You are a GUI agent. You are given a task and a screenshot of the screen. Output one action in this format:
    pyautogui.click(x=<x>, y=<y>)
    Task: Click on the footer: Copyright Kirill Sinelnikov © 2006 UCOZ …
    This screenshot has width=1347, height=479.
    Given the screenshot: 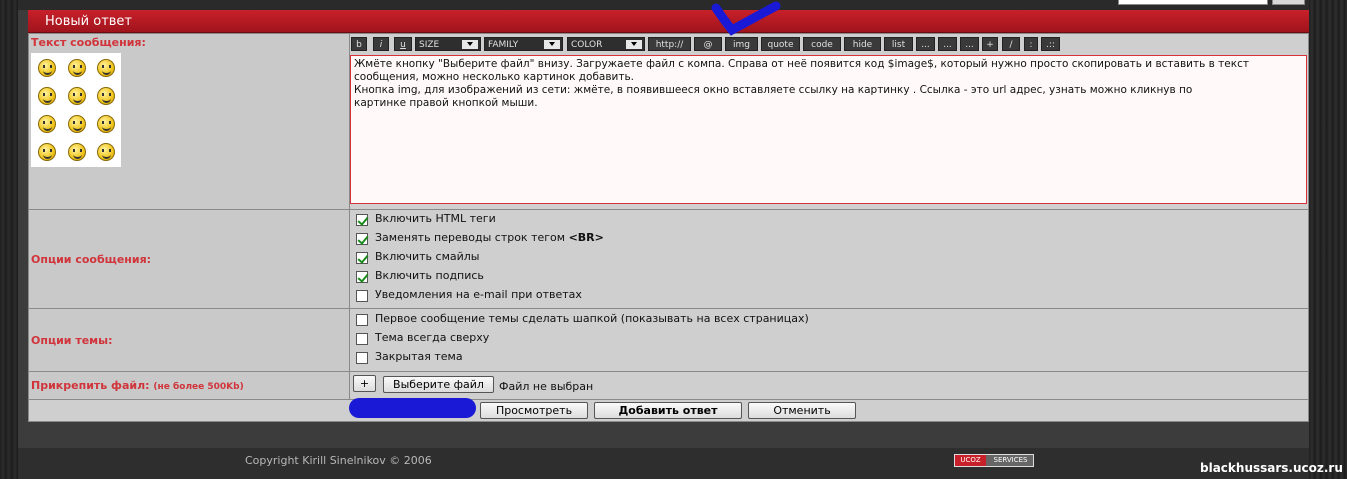 What is the action you would take?
    pyautogui.click(x=663, y=463)
    